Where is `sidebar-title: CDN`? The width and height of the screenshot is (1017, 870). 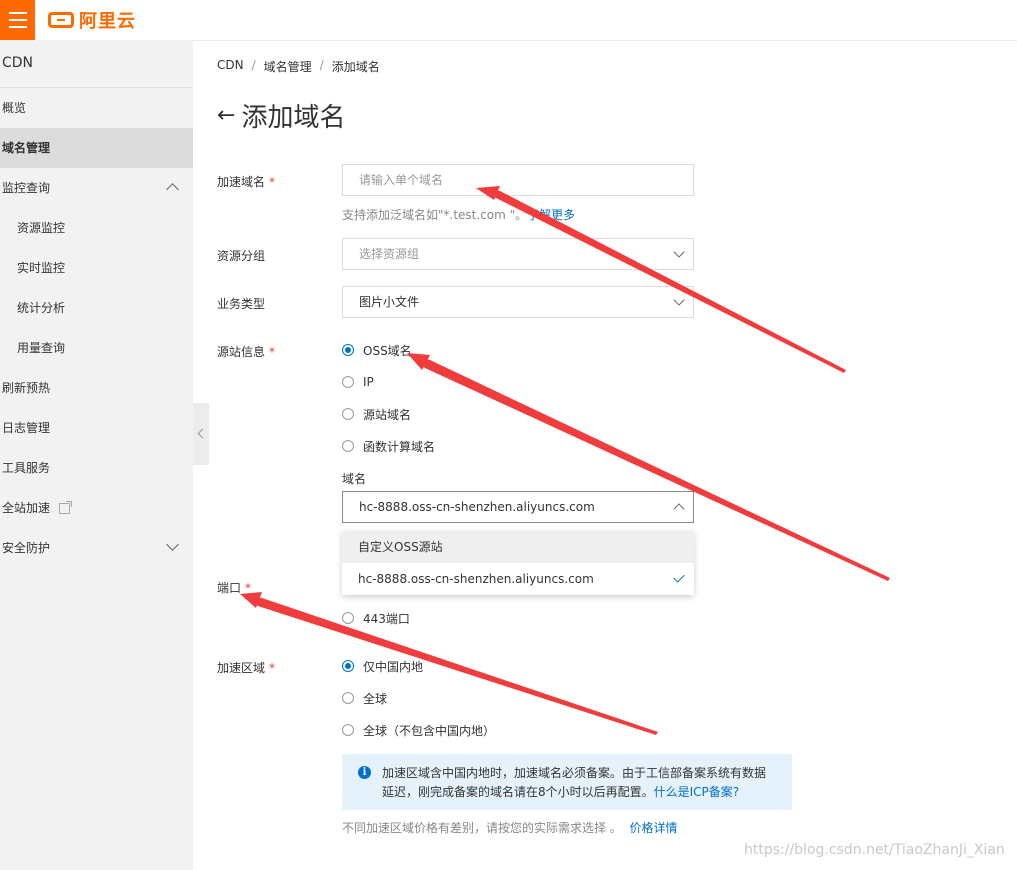 sidebar-title: CDN is located at coordinates (18, 63).